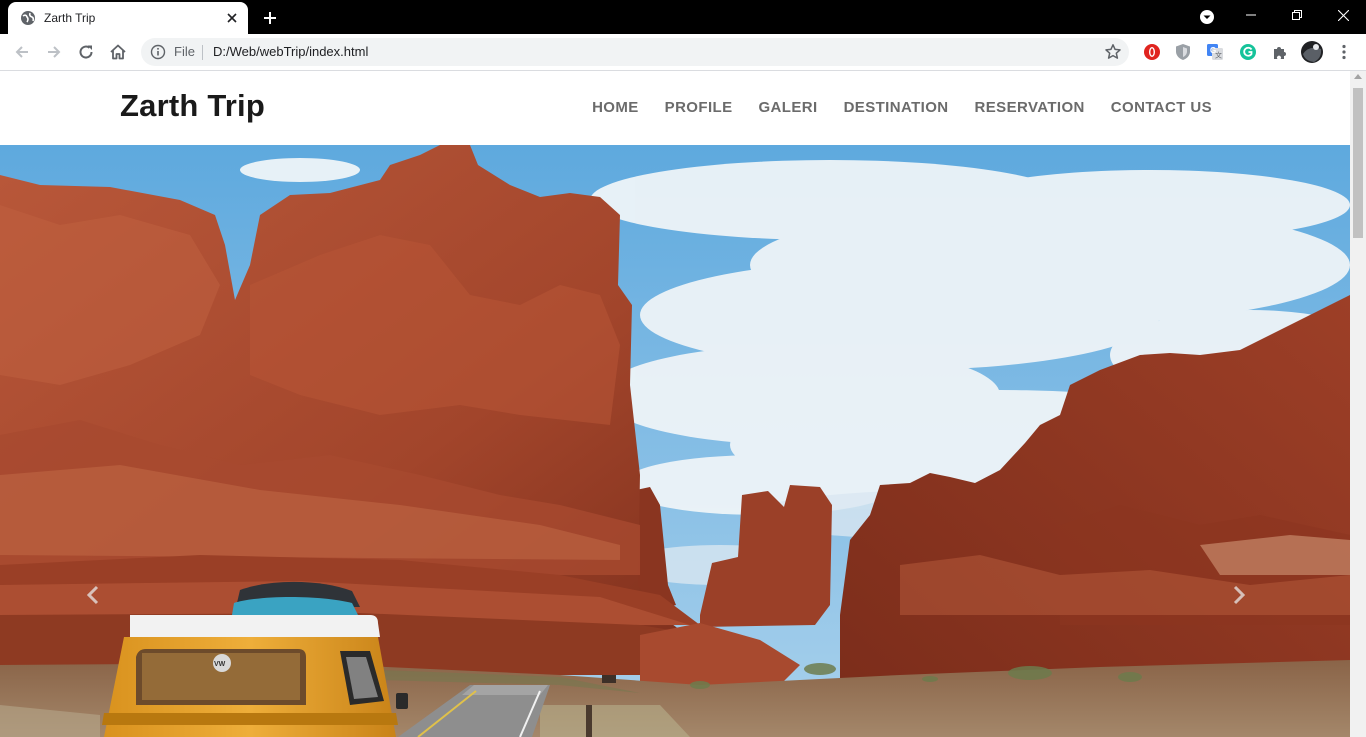  Describe the element at coordinates (54, 52) in the screenshot. I see `forward-arrow-icon` at that location.